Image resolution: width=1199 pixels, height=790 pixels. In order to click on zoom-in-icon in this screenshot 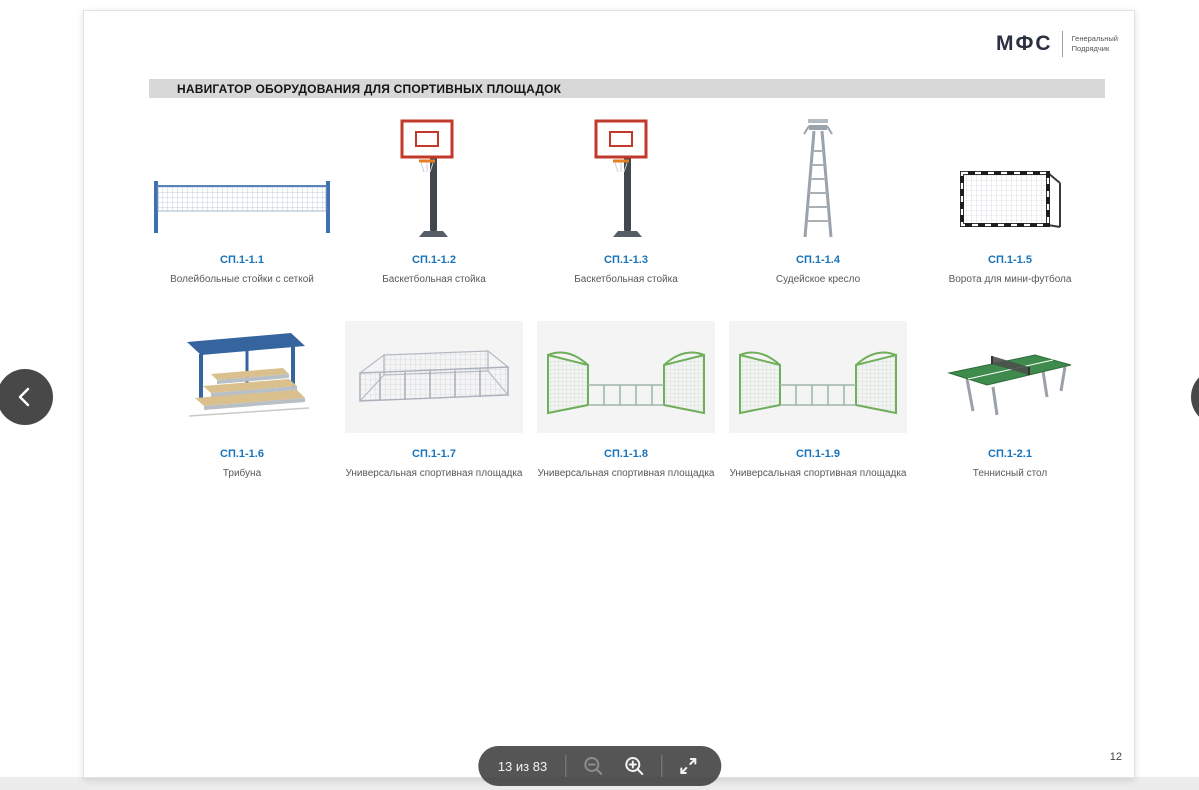, I will do `click(634, 766)`.